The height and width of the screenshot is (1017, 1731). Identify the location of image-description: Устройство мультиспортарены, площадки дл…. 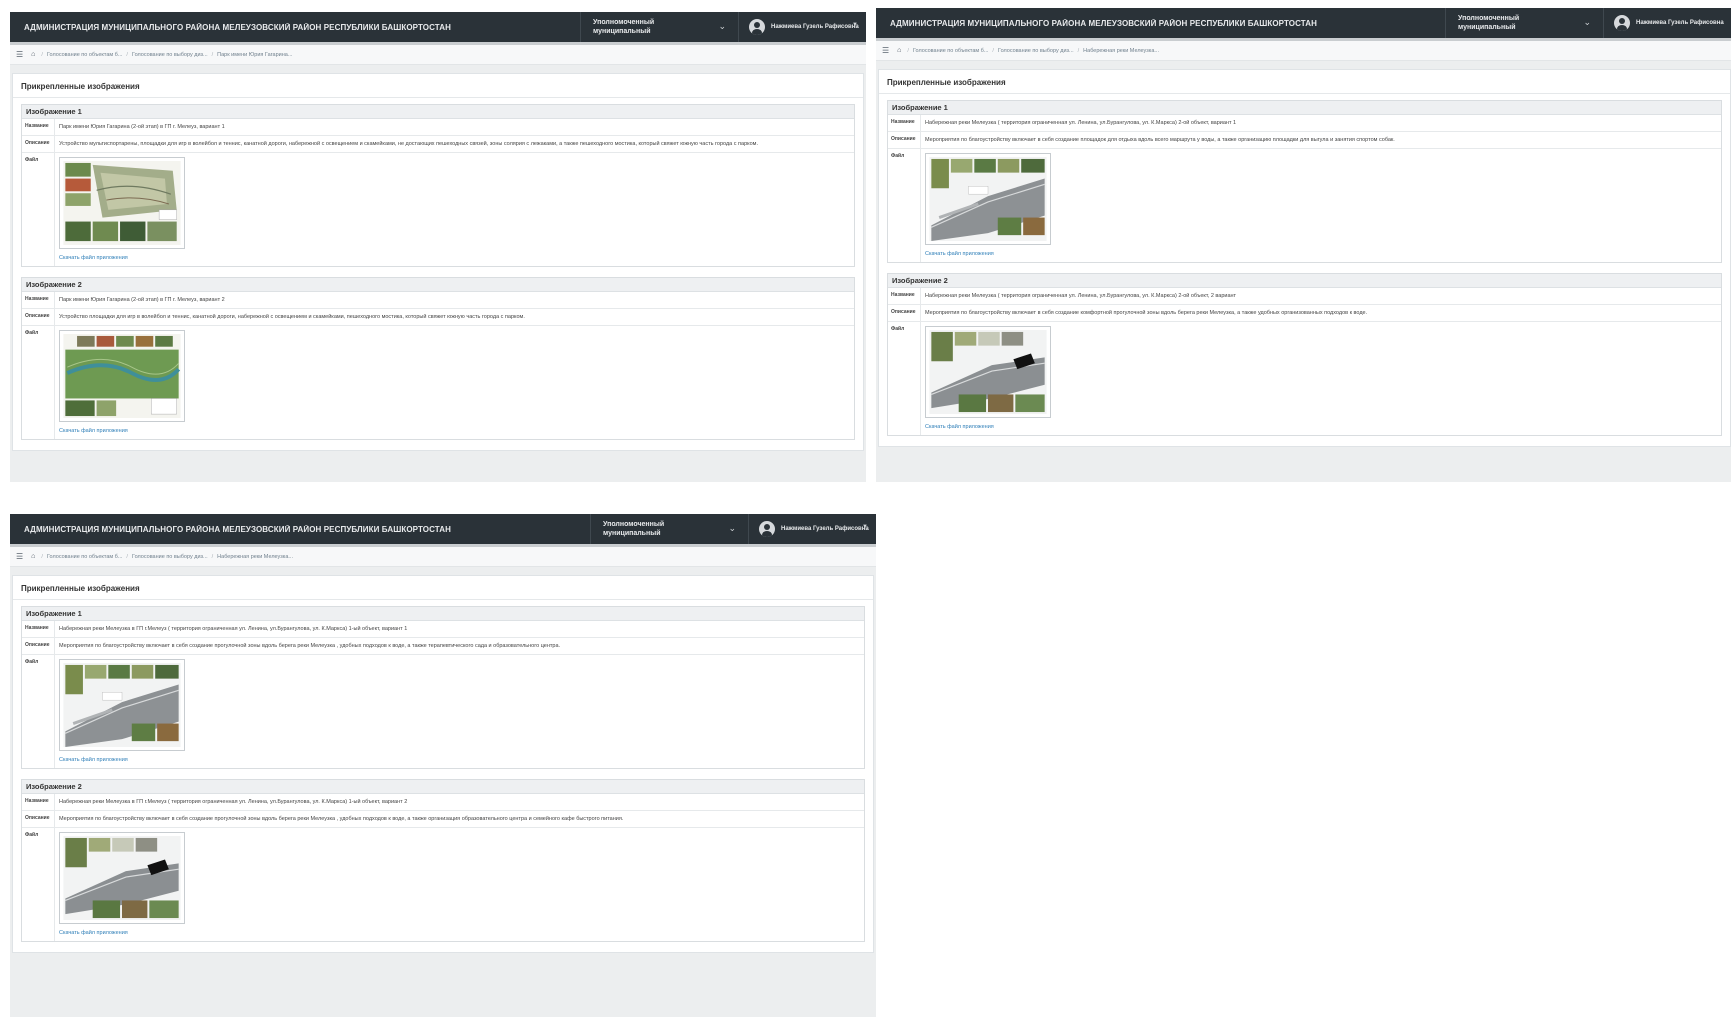
(408, 144).